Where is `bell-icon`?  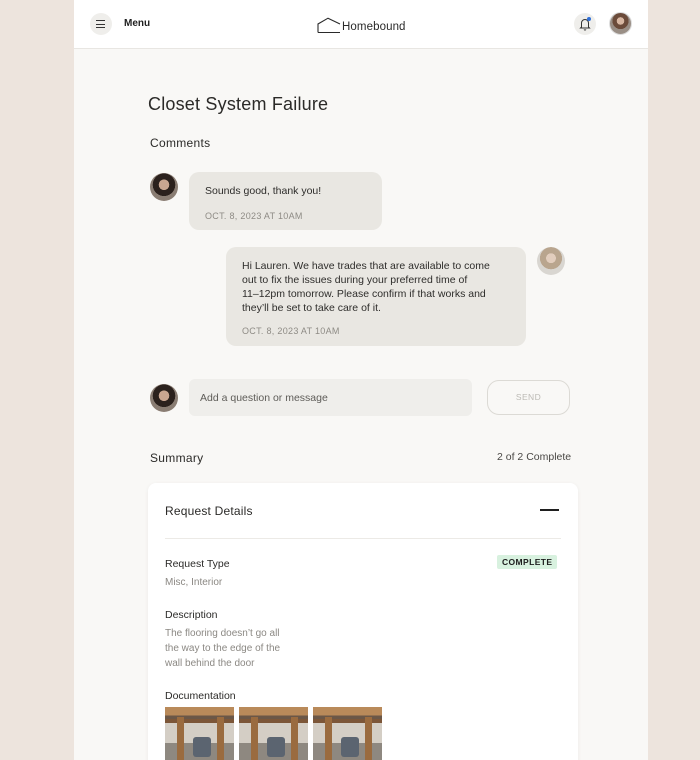 bell-icon is located at coordinates (585, 25).